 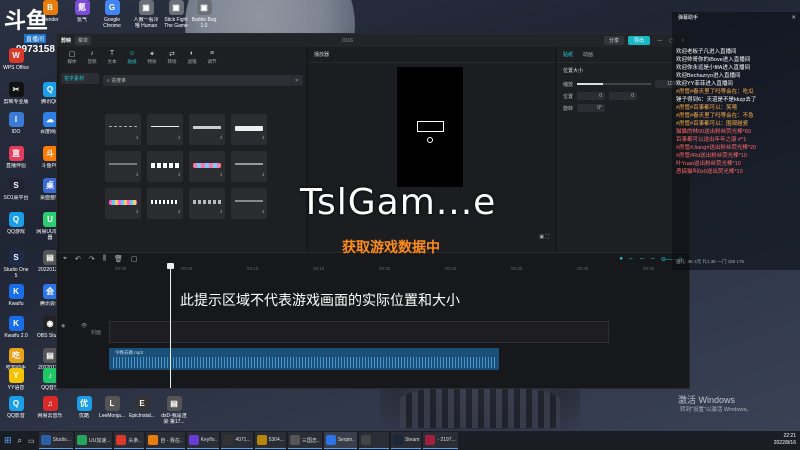 What do you see at coordinates (588, 54) in the screenshot?
I see `tab-animation: 动画` at bounding box center [588, 54].